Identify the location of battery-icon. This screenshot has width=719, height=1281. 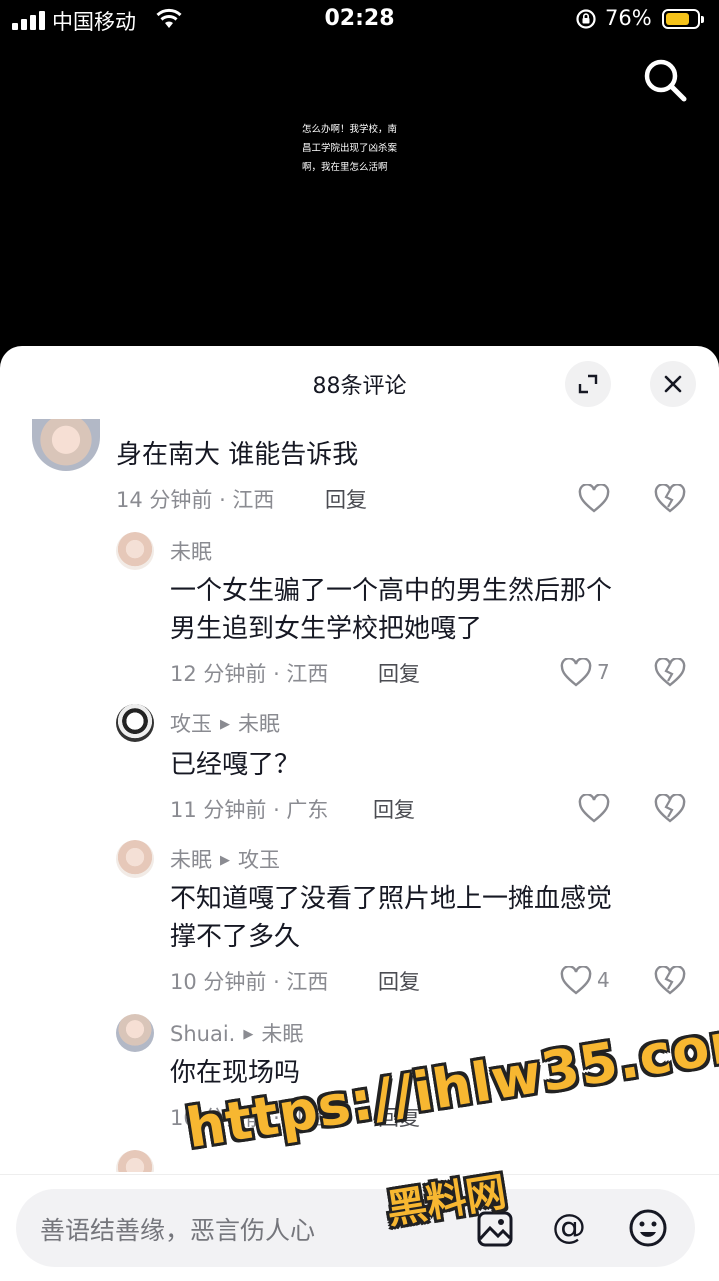
(683, 19).